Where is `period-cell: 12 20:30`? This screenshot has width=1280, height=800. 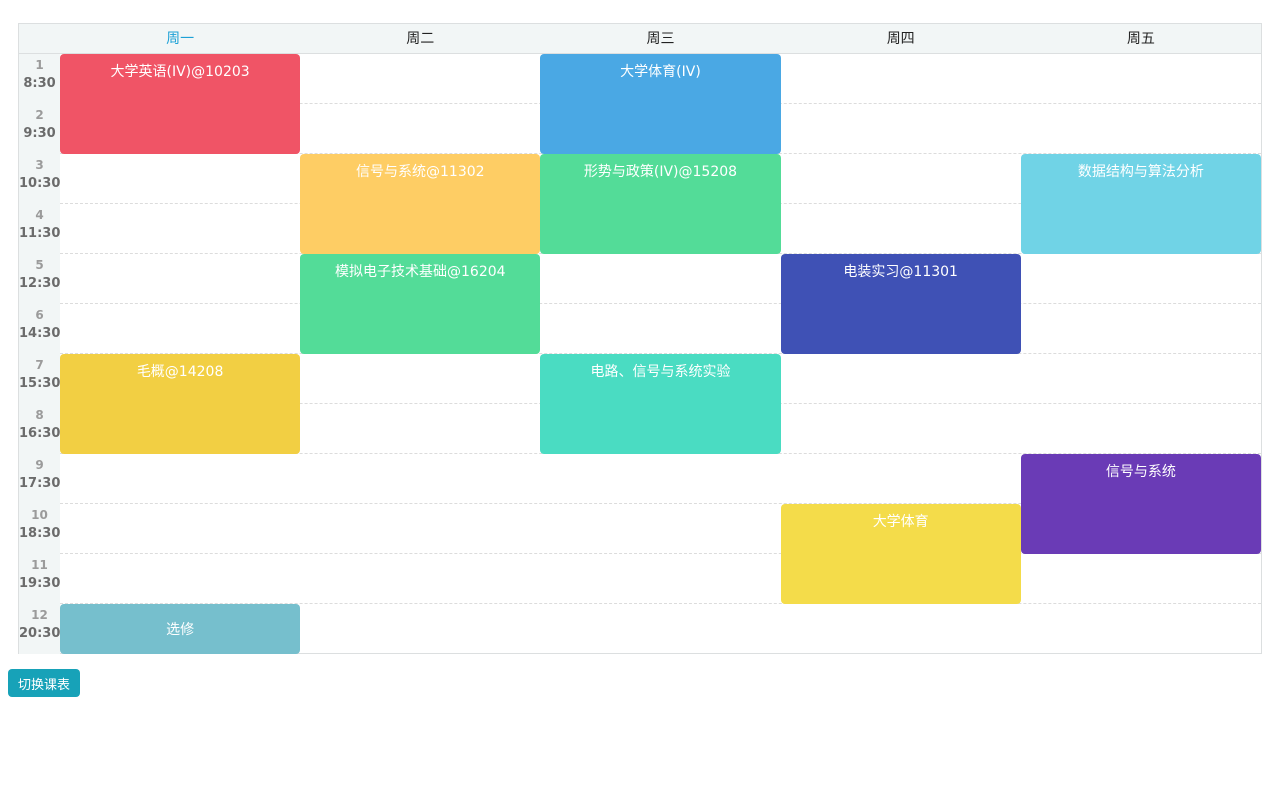
period-cell: 12 20:30 is located at coordinates (39, 629).